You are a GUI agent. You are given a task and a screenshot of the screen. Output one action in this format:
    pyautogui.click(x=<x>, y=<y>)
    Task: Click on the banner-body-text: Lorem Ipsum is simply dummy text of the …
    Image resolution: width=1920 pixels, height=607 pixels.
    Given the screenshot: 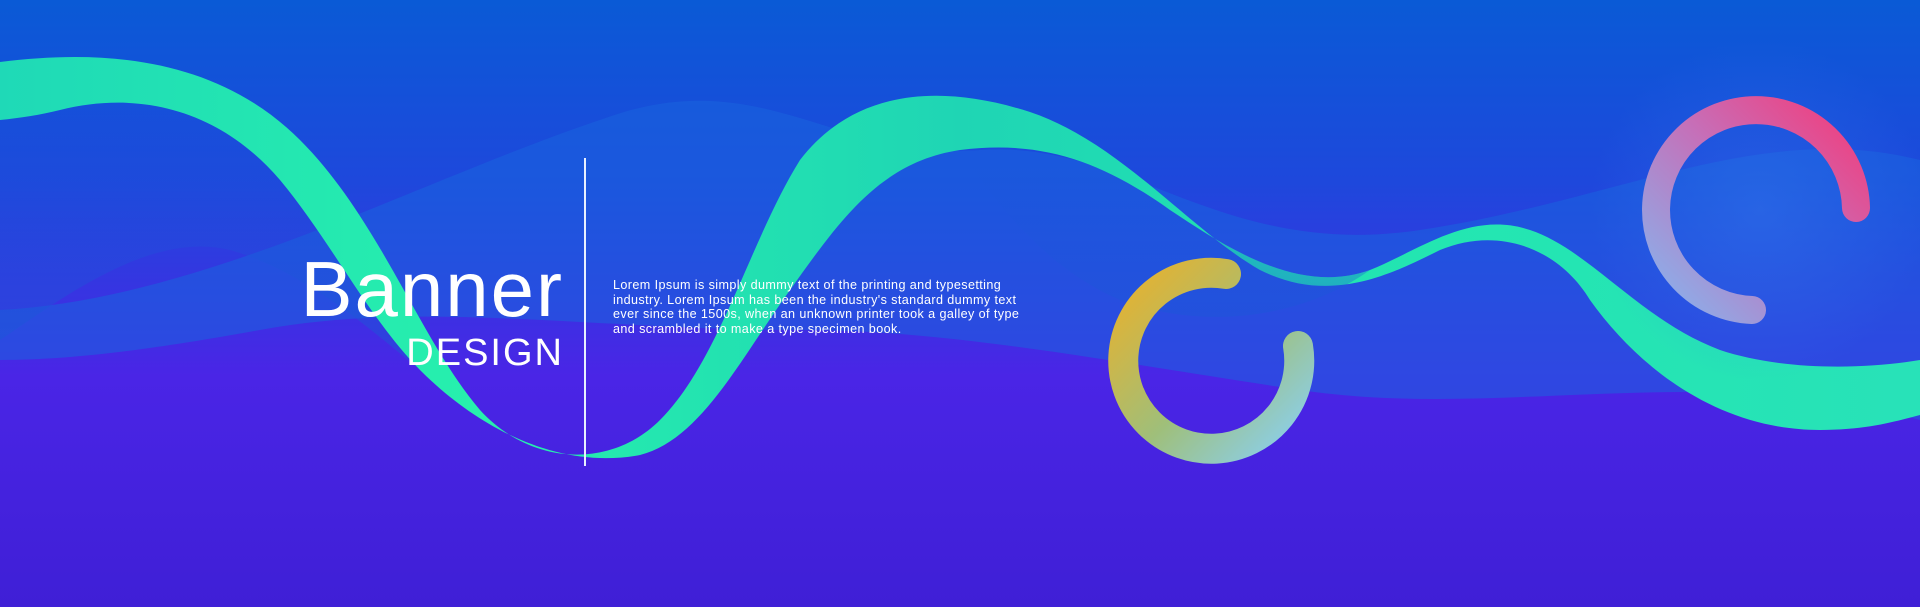 What is the action you would take?
    pyautogui.click(x=816, y=307)
    